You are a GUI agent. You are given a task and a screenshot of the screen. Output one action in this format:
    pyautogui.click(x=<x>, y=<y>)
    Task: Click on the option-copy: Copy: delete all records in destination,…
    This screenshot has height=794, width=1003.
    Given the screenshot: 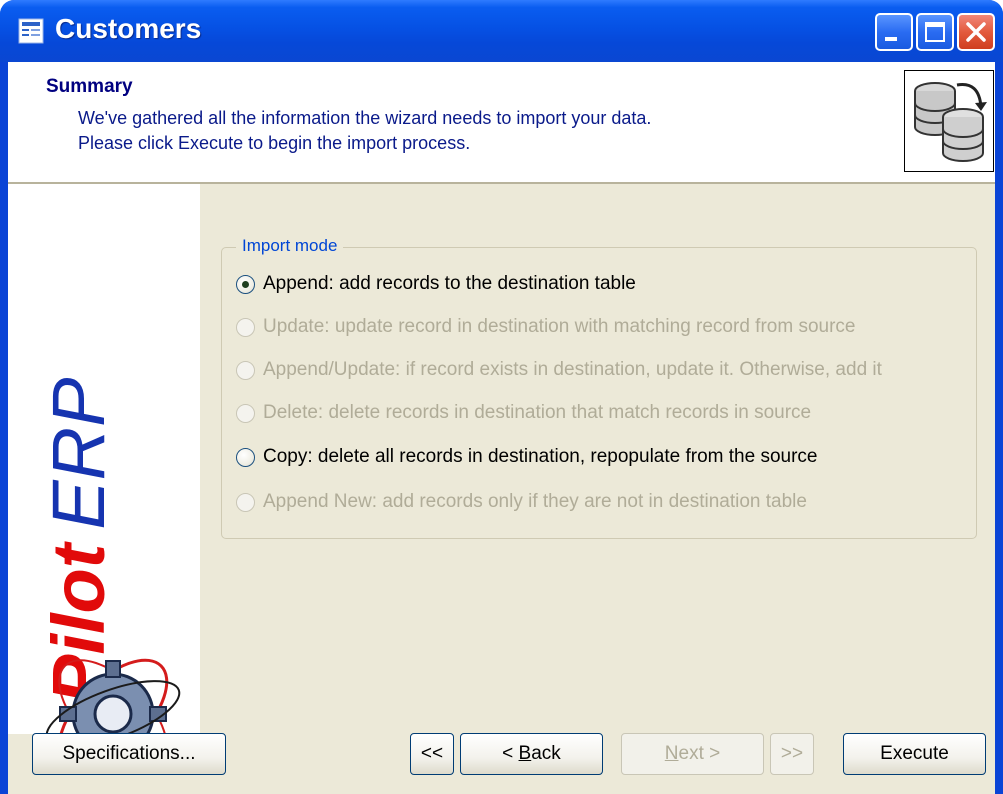 What is the action you would take?
    pyautogui.click(x=526, y=457)
    